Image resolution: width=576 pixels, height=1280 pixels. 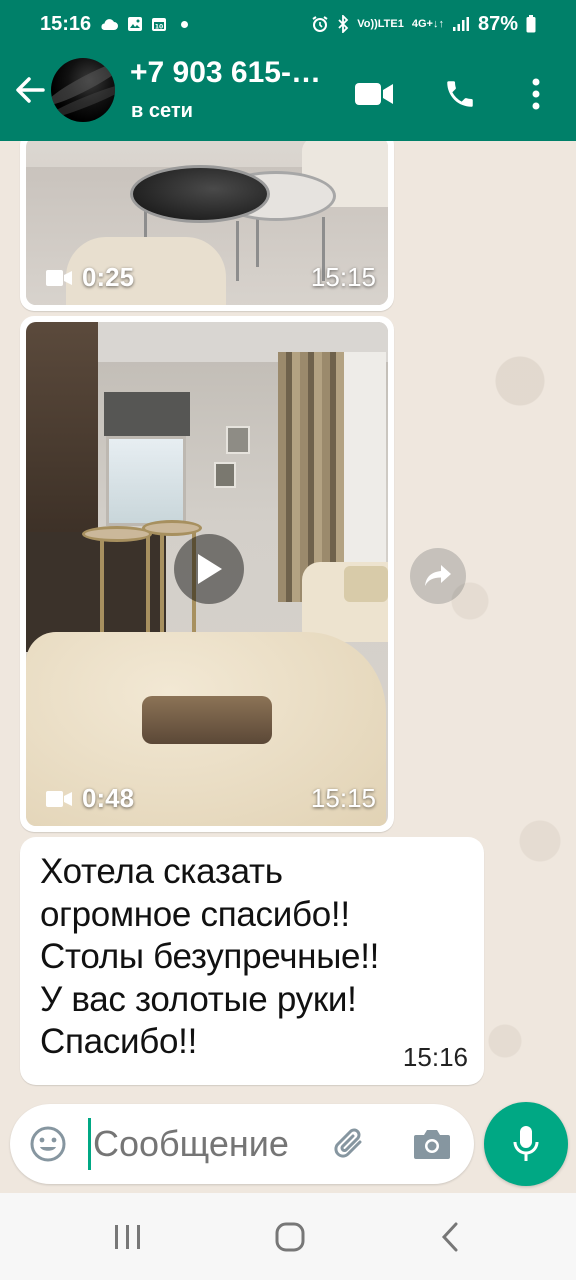 I want to click on contact-status: в сети, so click(x=162, y=111).